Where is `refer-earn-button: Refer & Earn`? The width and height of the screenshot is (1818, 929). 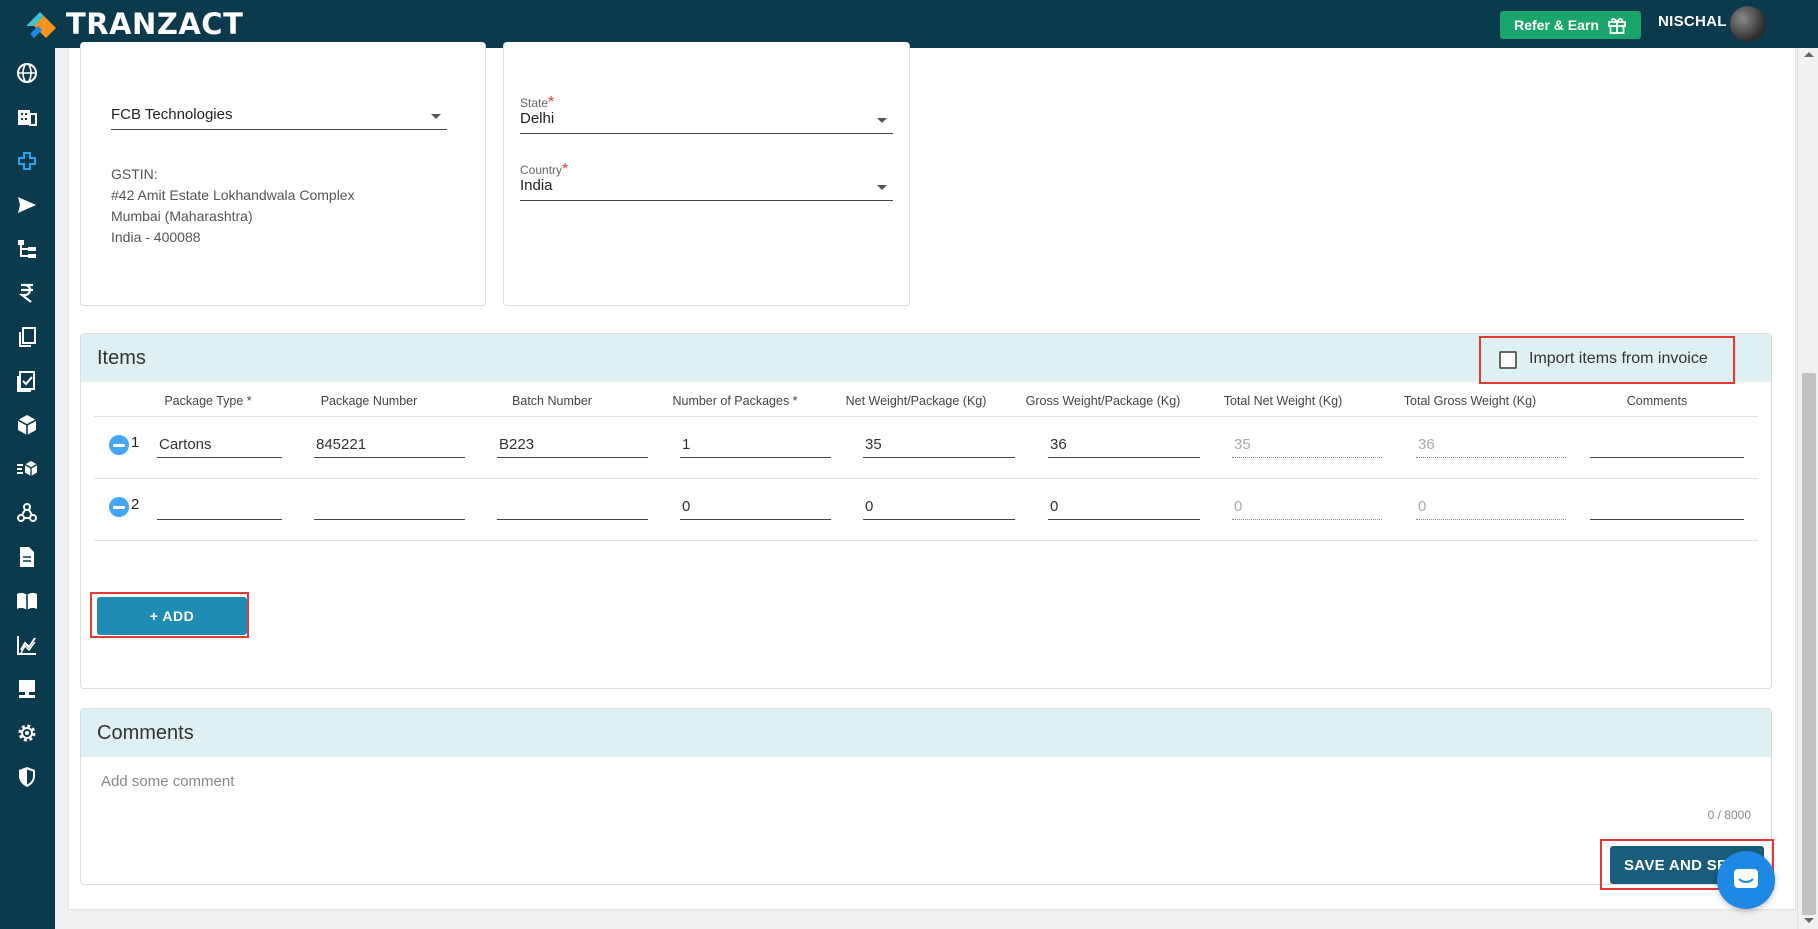 refer-earn-button: Refer & Earn is located at coordinates (1570, 25).